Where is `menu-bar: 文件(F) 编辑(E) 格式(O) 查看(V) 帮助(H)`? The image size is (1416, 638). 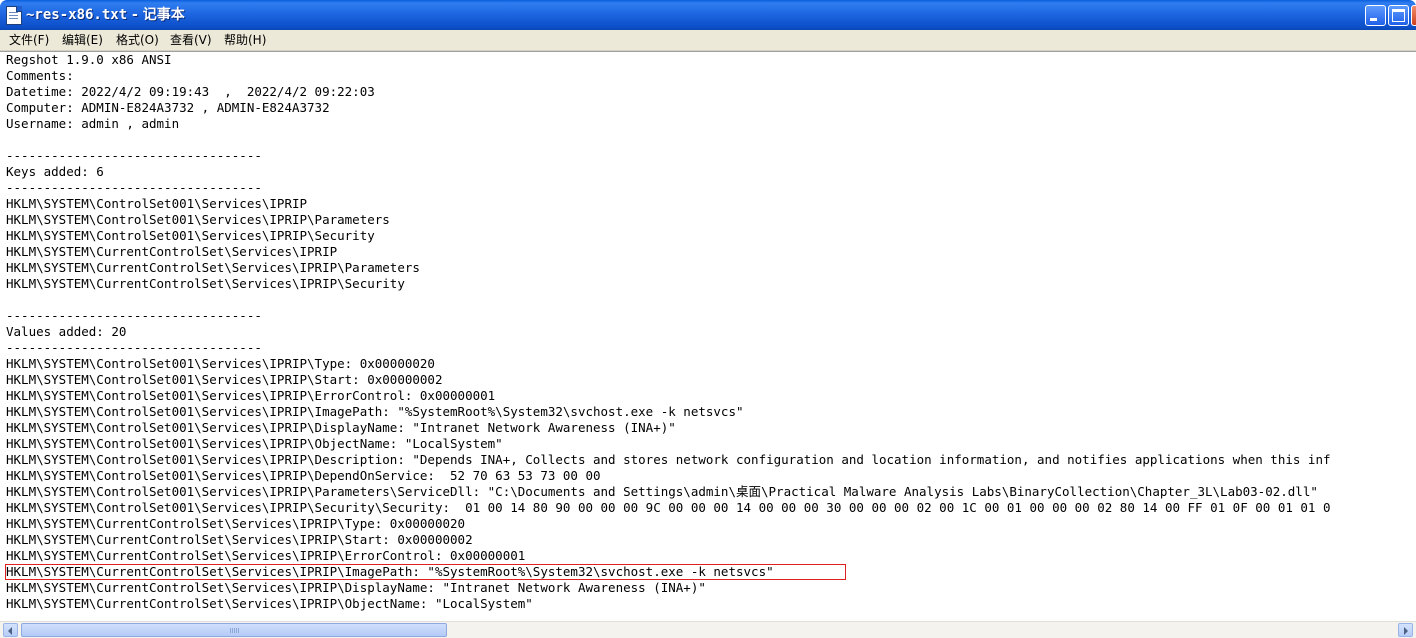 menu-bar: 文件(F) 编辑(E) 格式(O) 查看(V) 帮助(H) is located at coordinates (708, 40).